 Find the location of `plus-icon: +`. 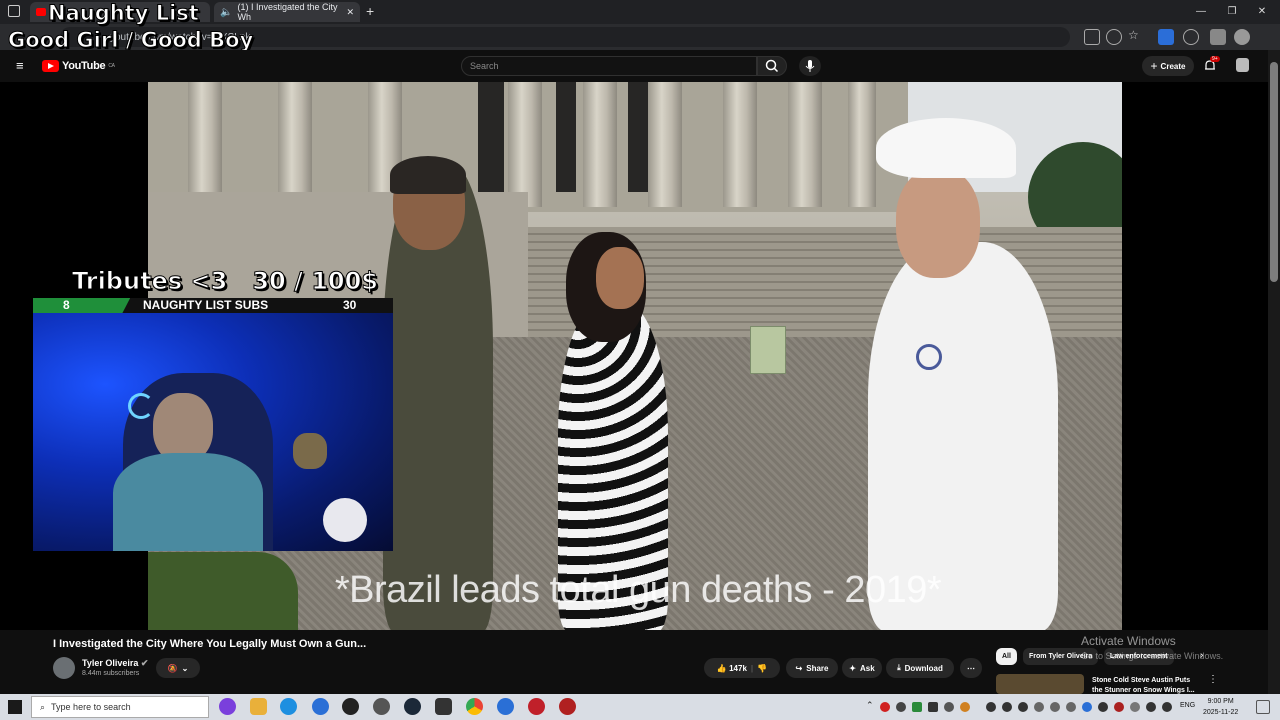

plus-icon: + is located at coordinates (1154, 66).